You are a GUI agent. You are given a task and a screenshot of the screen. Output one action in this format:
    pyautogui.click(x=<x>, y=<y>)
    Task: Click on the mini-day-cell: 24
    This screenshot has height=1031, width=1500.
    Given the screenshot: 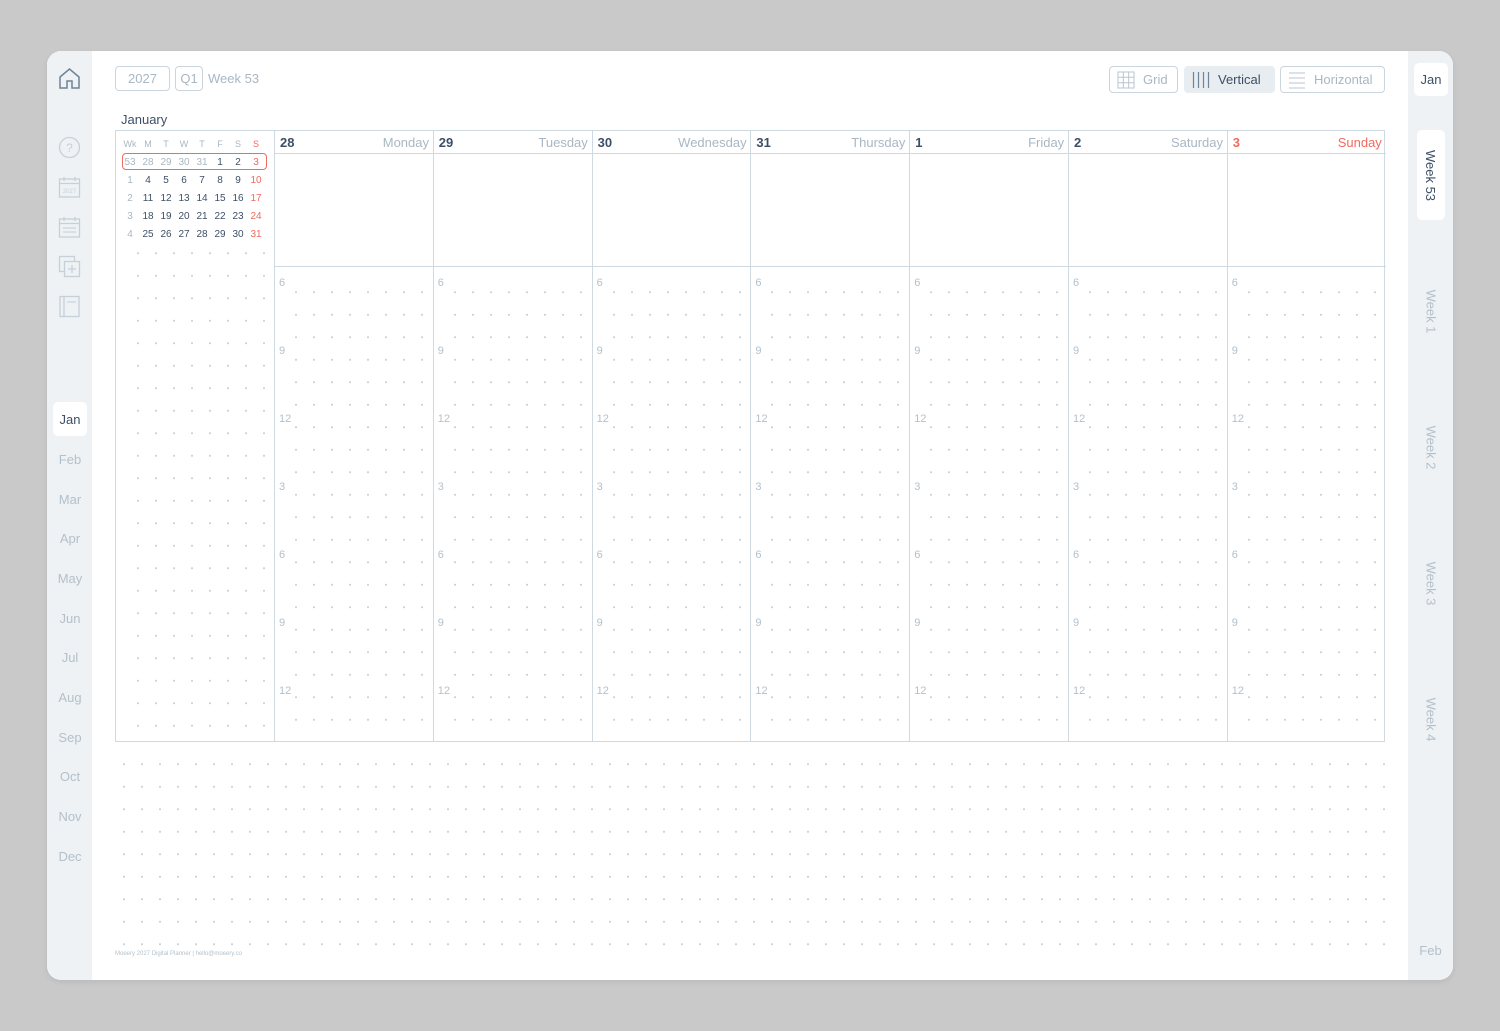 What is the action you would take?
    pyautogui.click(x=256, y=216)
    